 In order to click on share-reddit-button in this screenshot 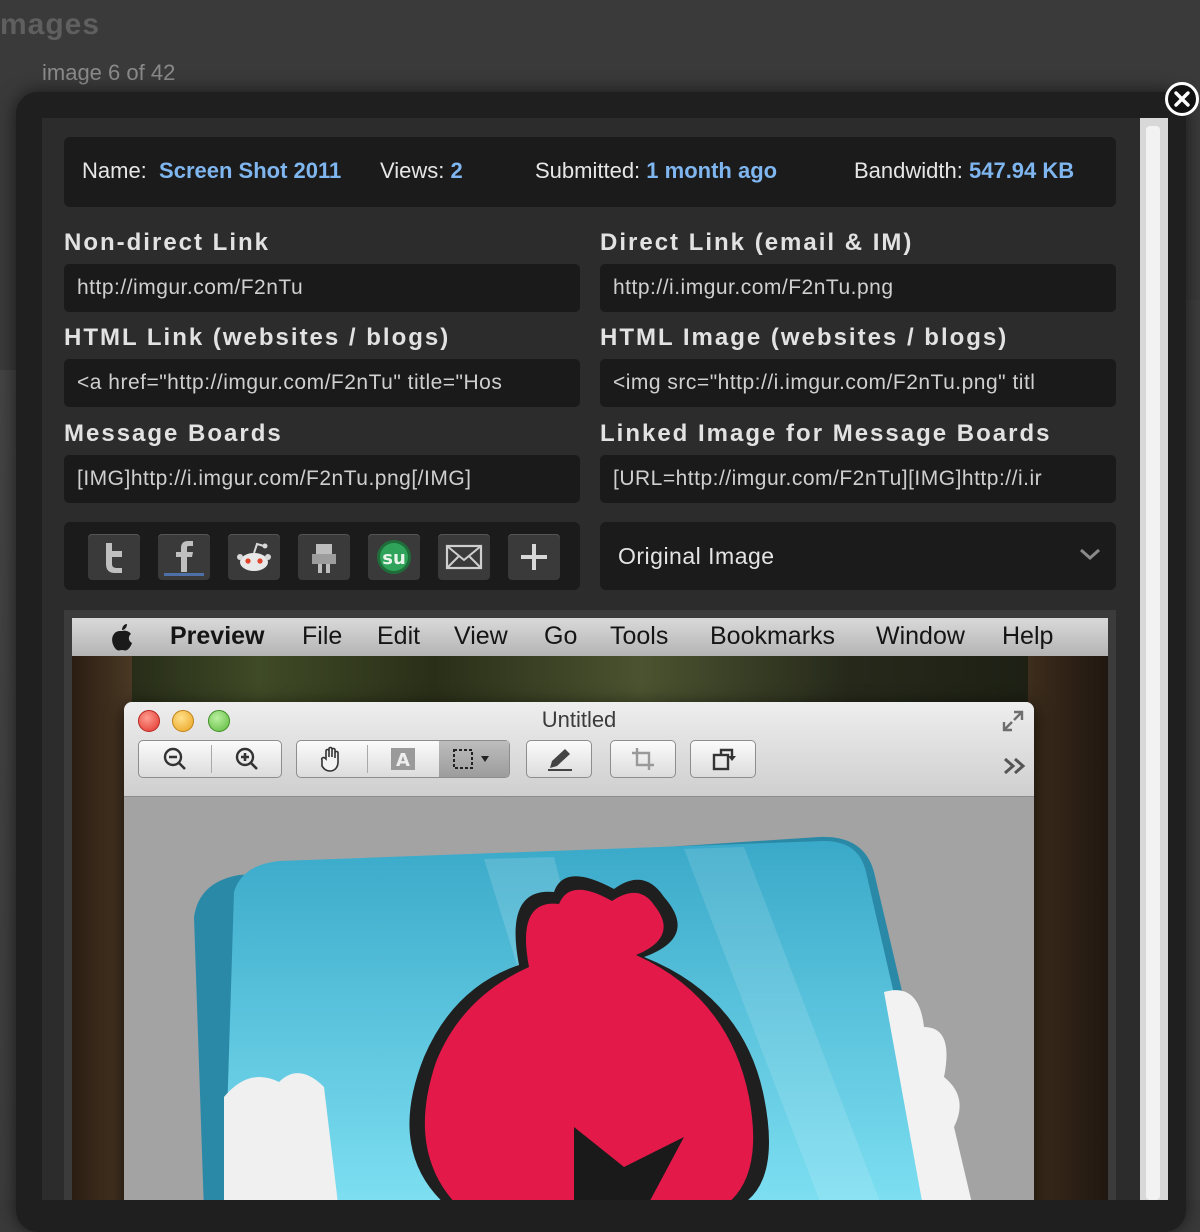, I will do `click(254, 557)`.